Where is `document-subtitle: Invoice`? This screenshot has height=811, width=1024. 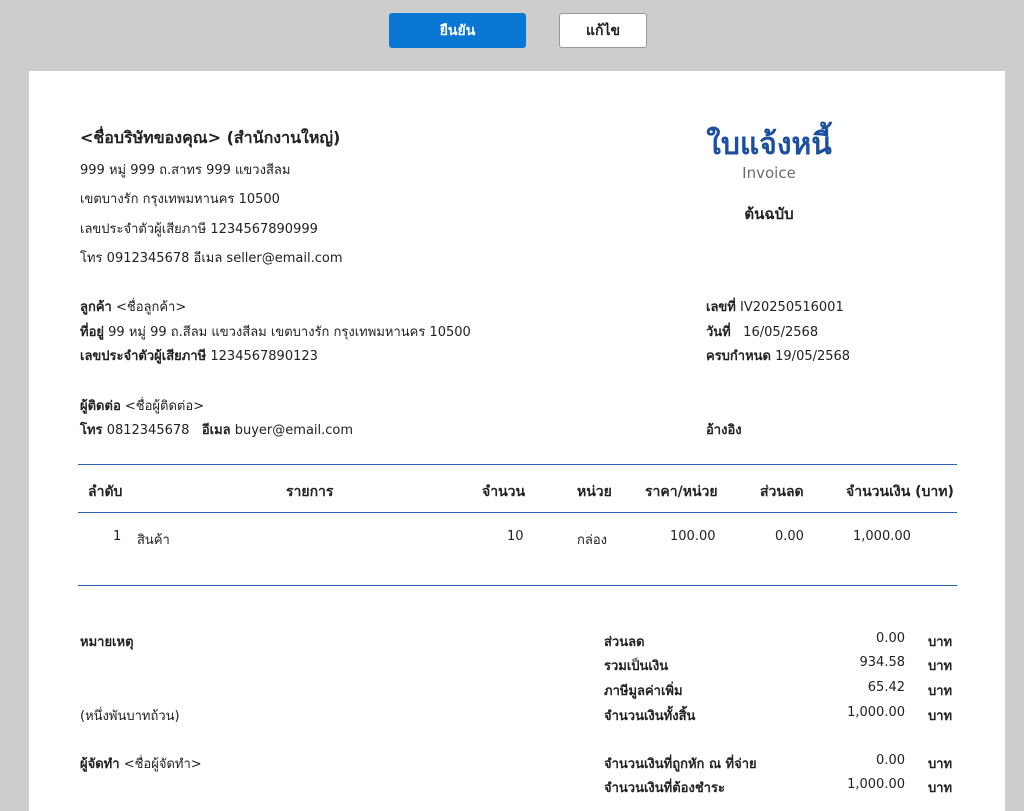 document-subtitle: Invoice is located at coordinates (769, 173).